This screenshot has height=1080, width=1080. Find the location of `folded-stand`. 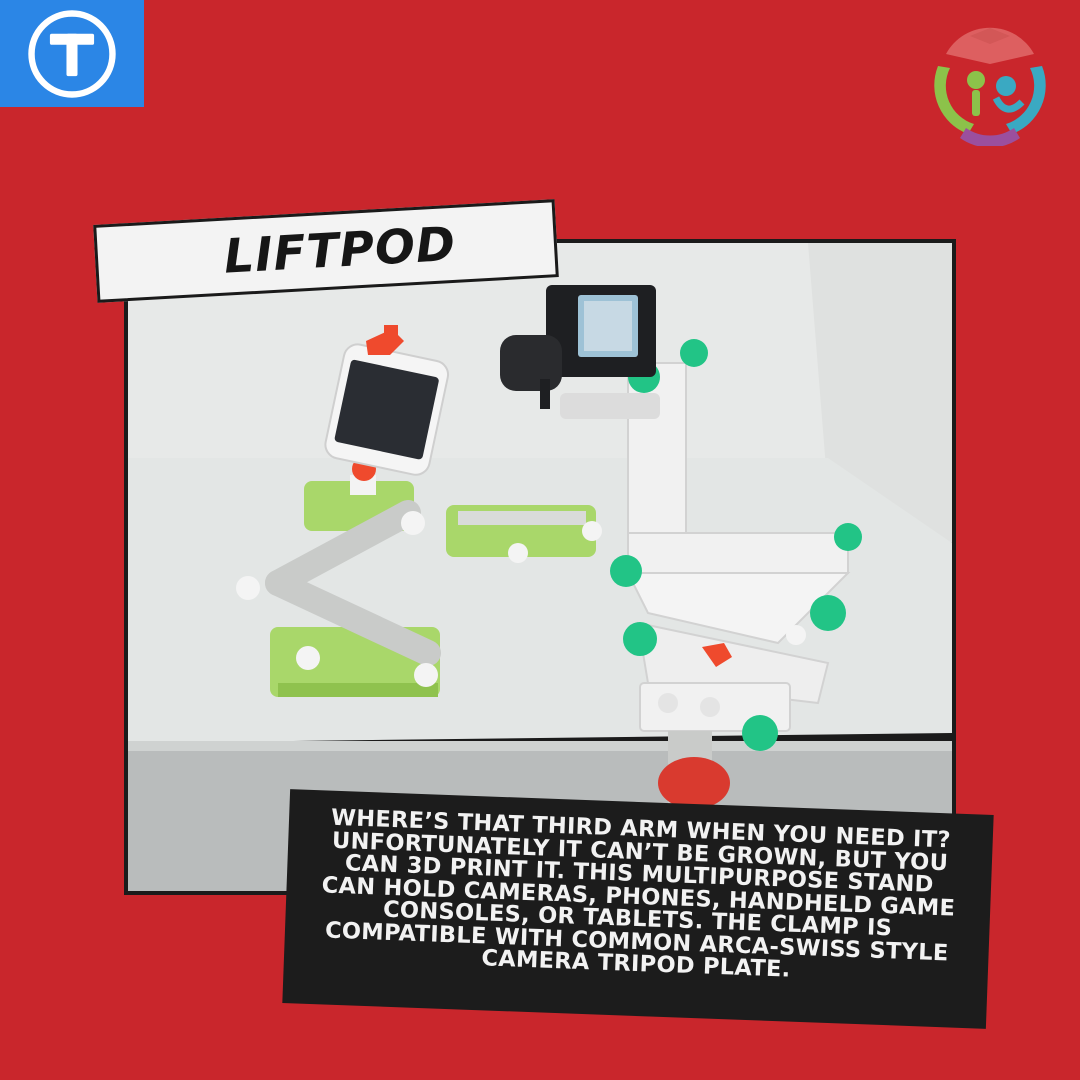

folded-stand is located at coordinates (524, 534).